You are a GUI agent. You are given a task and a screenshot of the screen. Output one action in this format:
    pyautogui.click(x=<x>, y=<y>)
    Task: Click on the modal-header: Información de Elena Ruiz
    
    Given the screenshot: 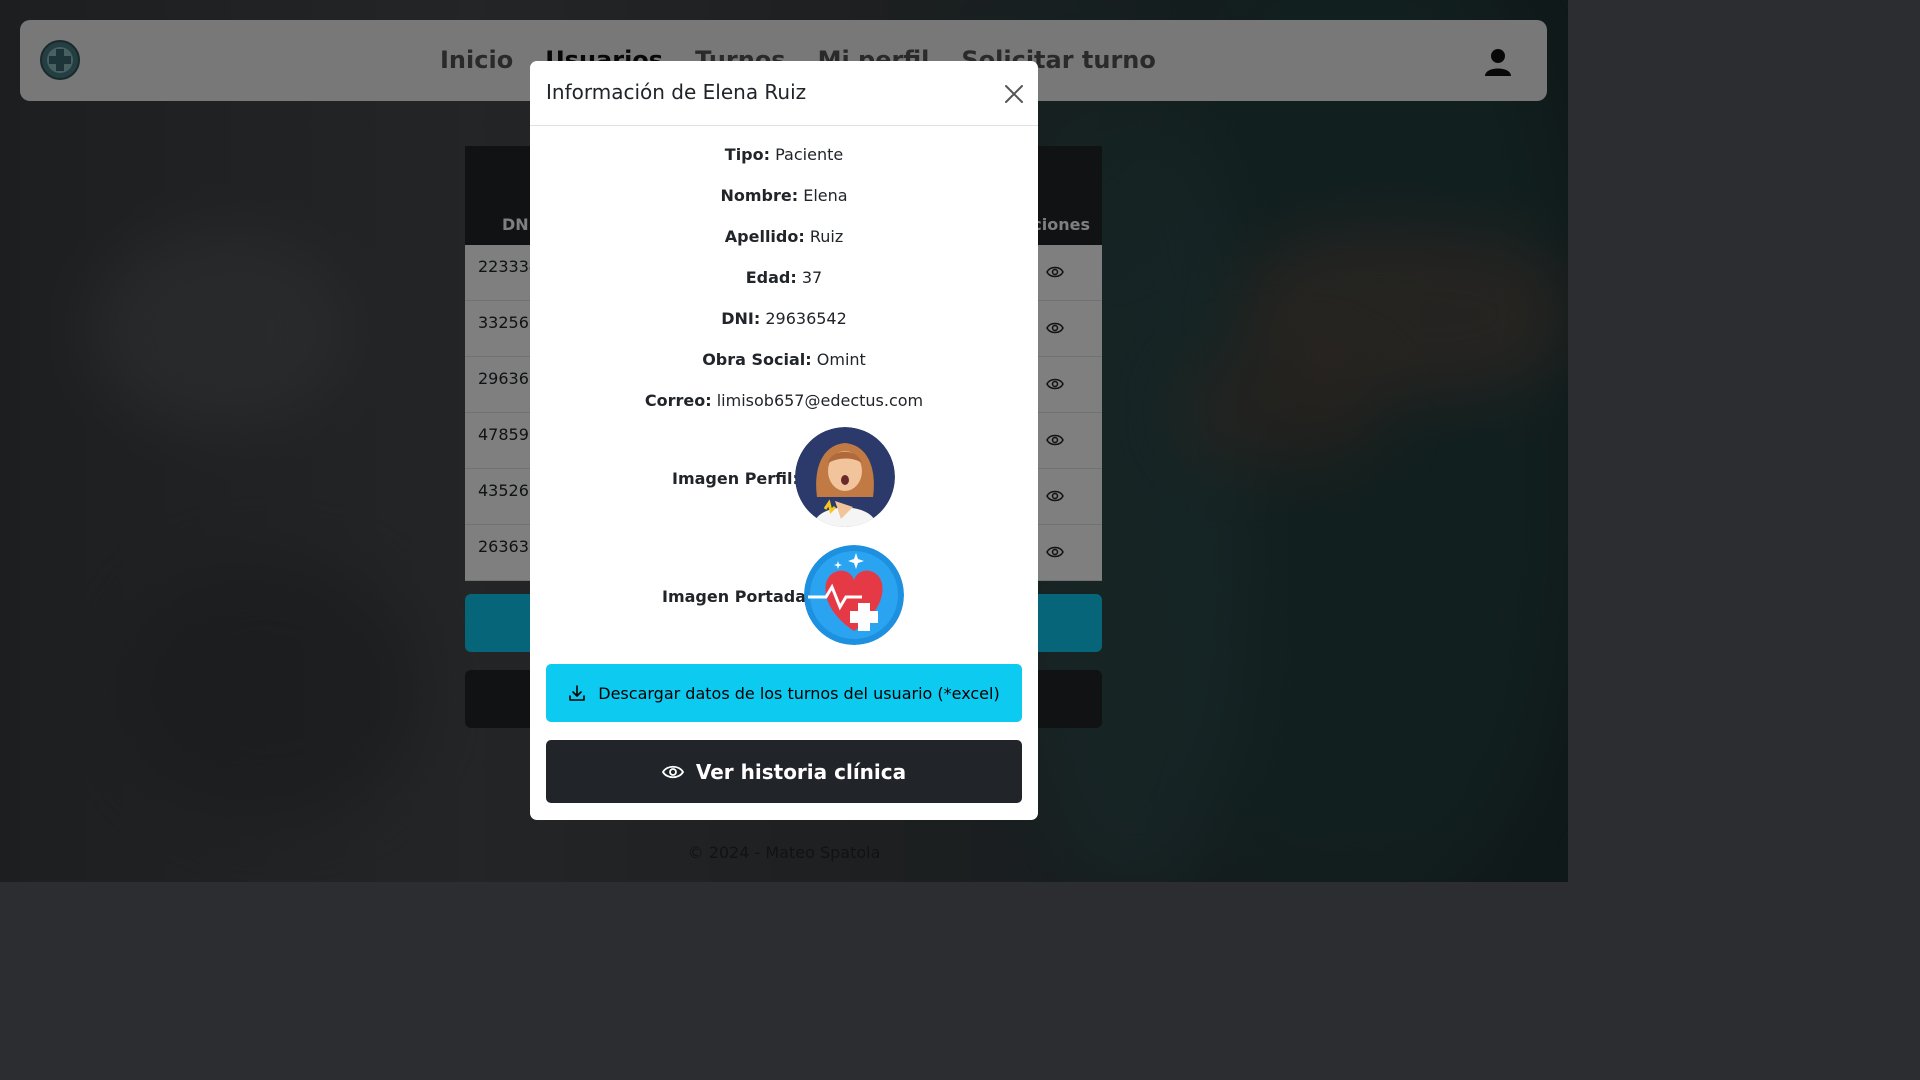 What is the action you would take?
    pyautogui.click(x=784, y=93)
    